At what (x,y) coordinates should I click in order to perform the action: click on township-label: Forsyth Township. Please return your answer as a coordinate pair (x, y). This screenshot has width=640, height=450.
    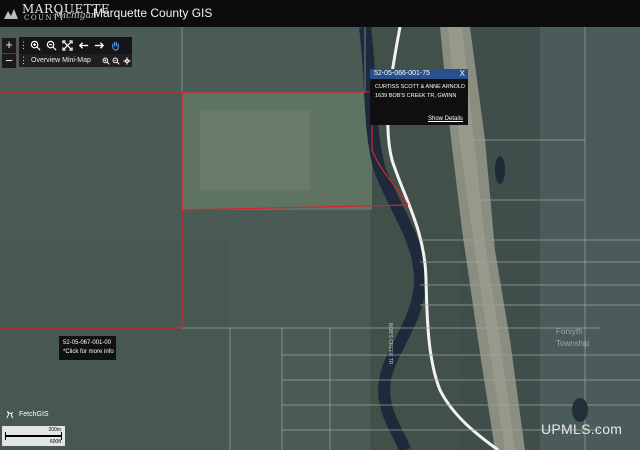
    Looking at the image, I should click on (572, 338).